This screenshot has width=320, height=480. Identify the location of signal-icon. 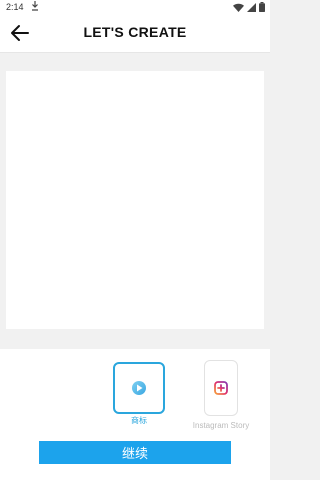
(251, 8).